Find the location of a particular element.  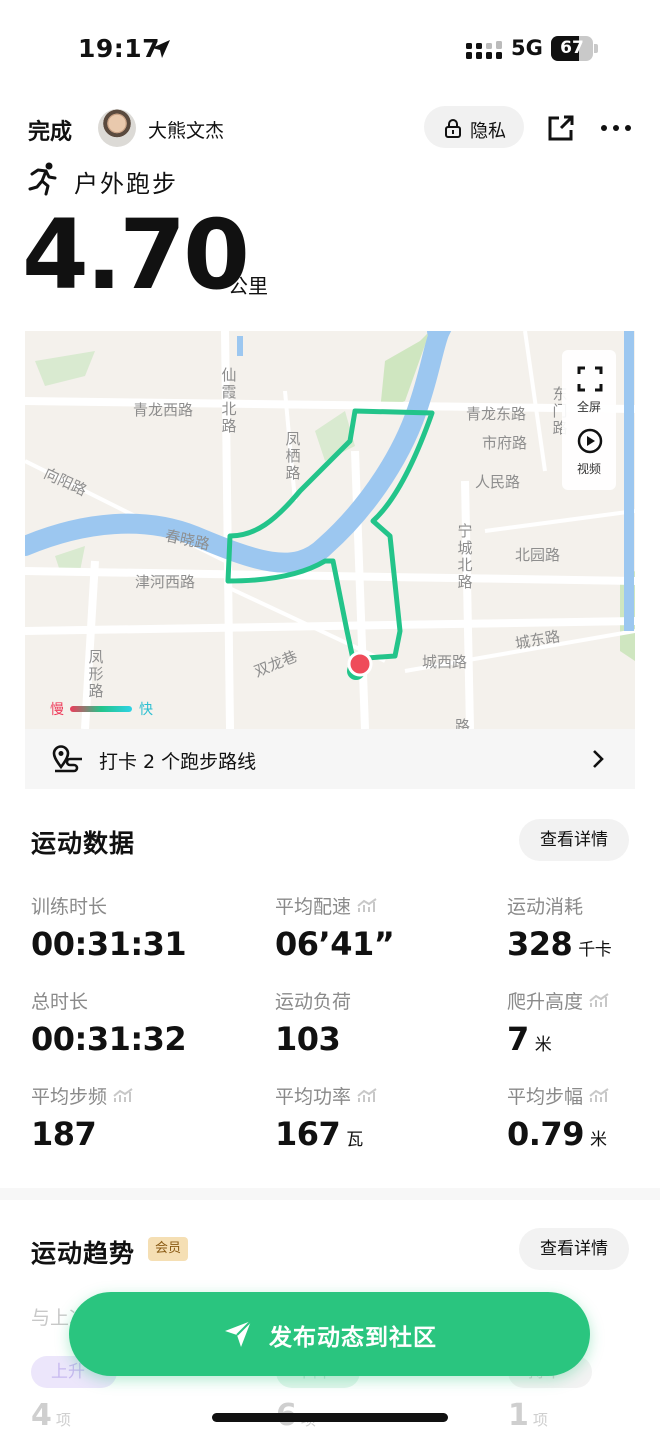

signal-icon is located at coordinates (484, 50).